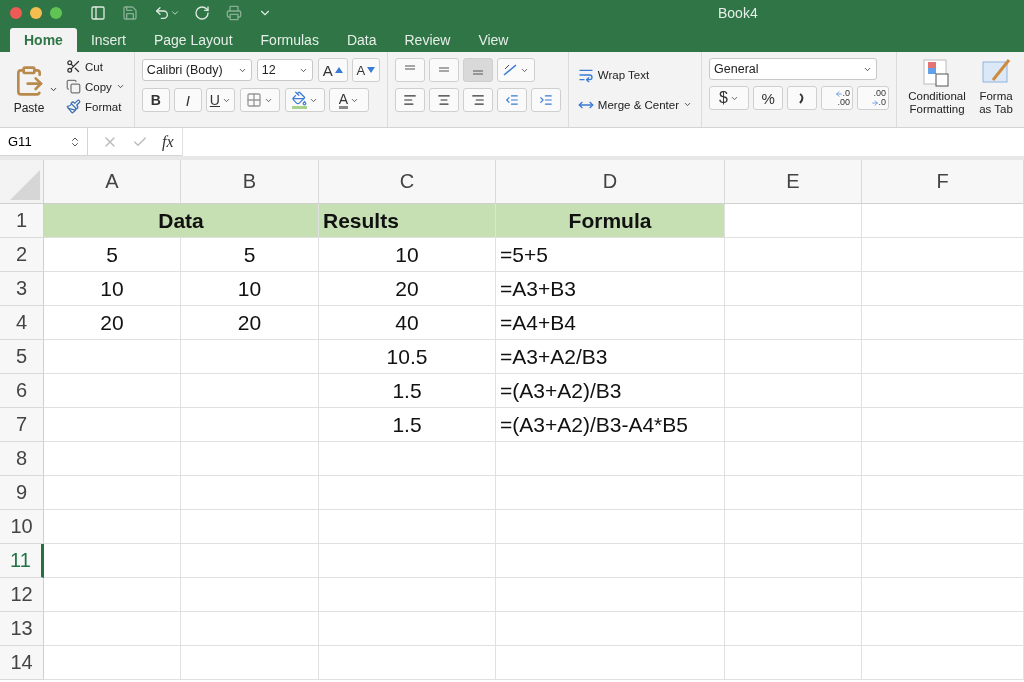  Describe the element at coordinates (22, 527) in the screenshot. I see `row-header: 10` at that location.